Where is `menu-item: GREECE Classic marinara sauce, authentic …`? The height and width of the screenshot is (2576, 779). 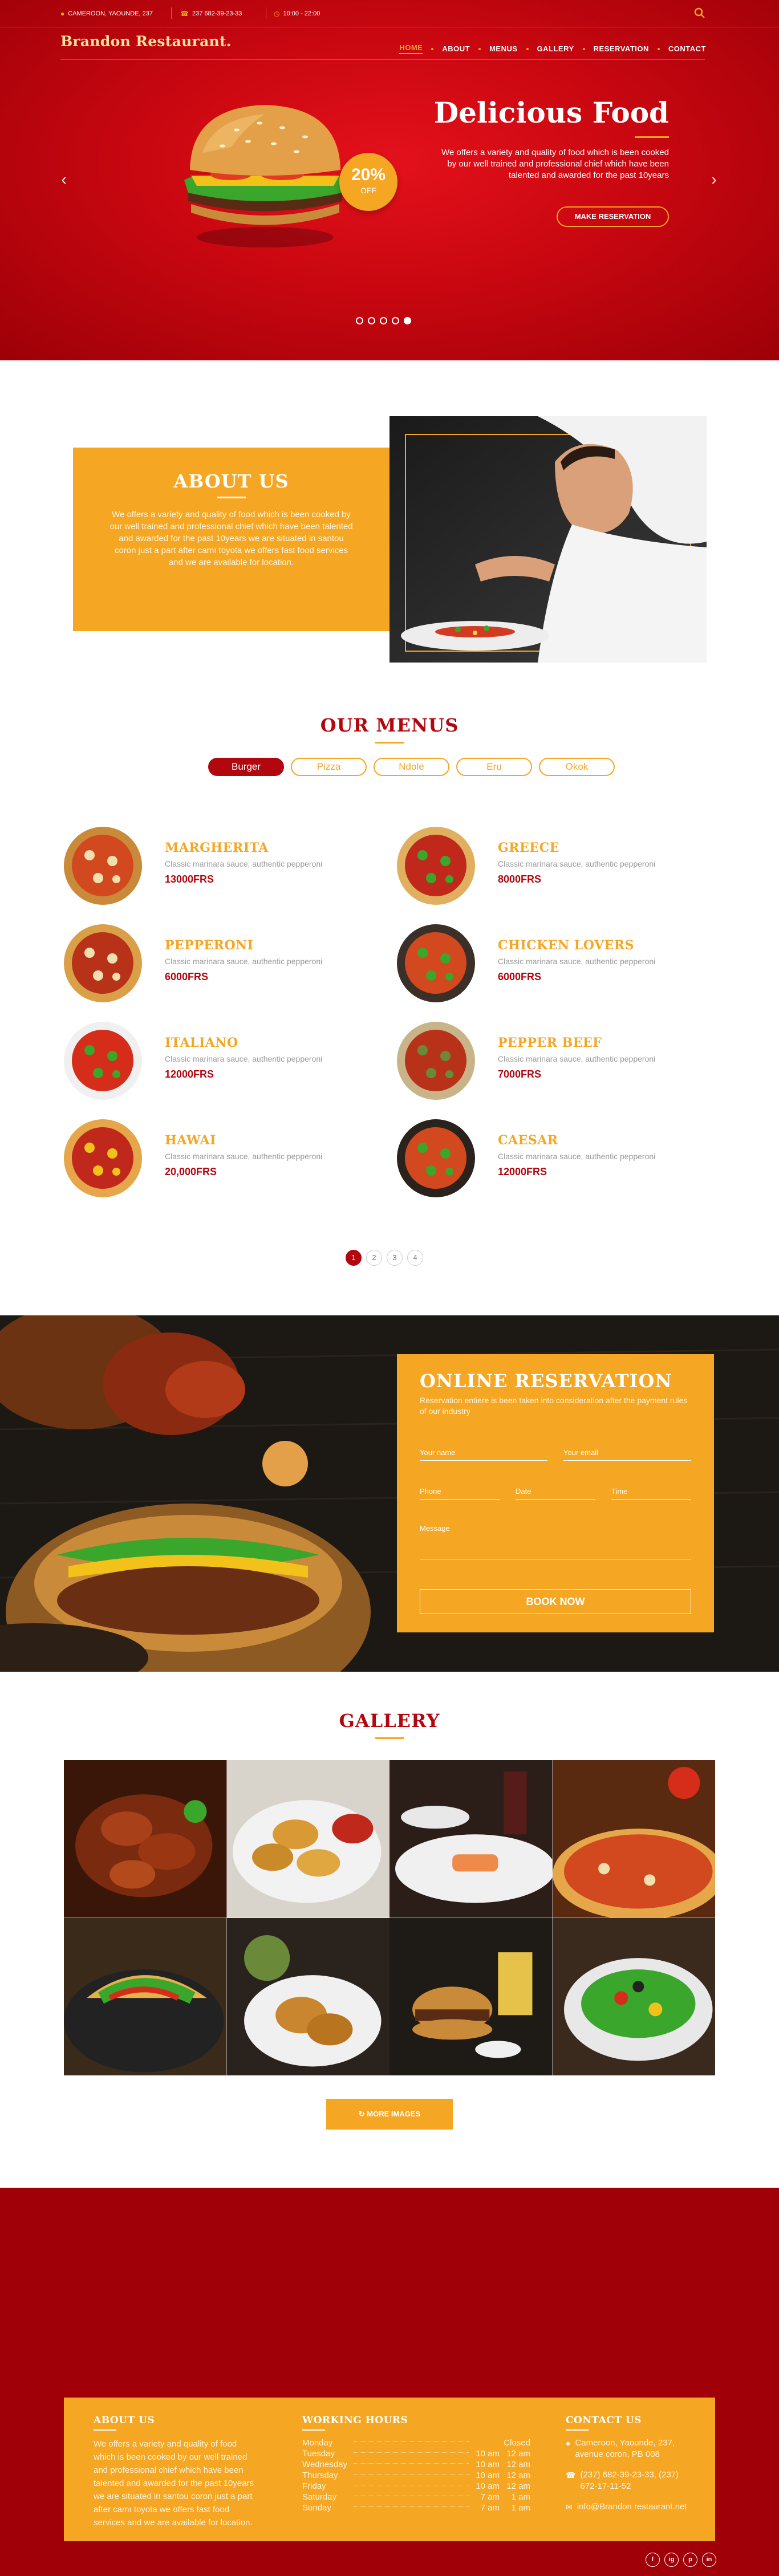 menu-item: GREECE Classic marinara sauce, authentic … is located at coordinates (556, 867).